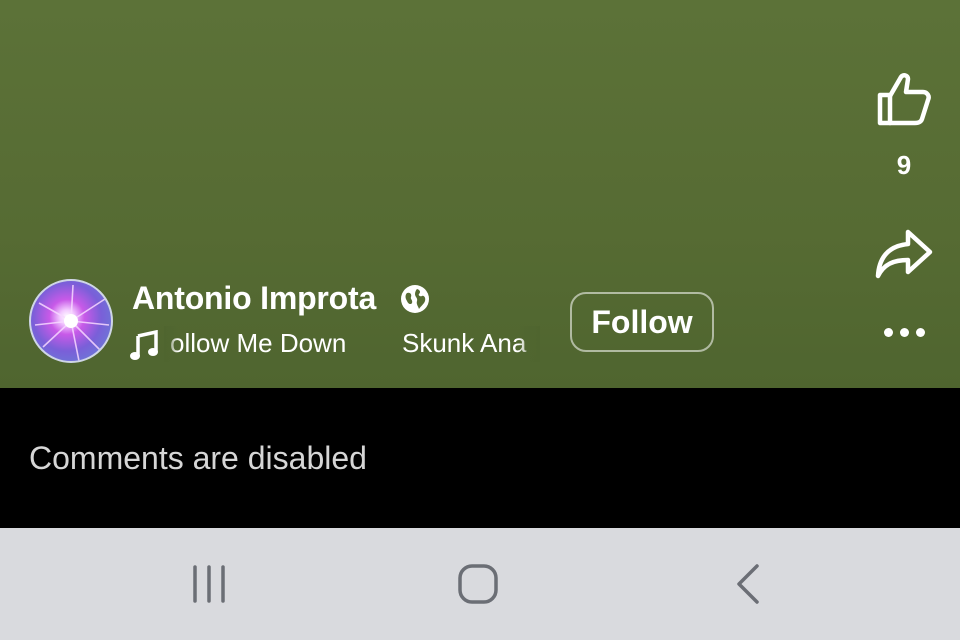 This screenshot has width=960, height=640. I want to click on thumbs-up-icon, so click(904, 99).